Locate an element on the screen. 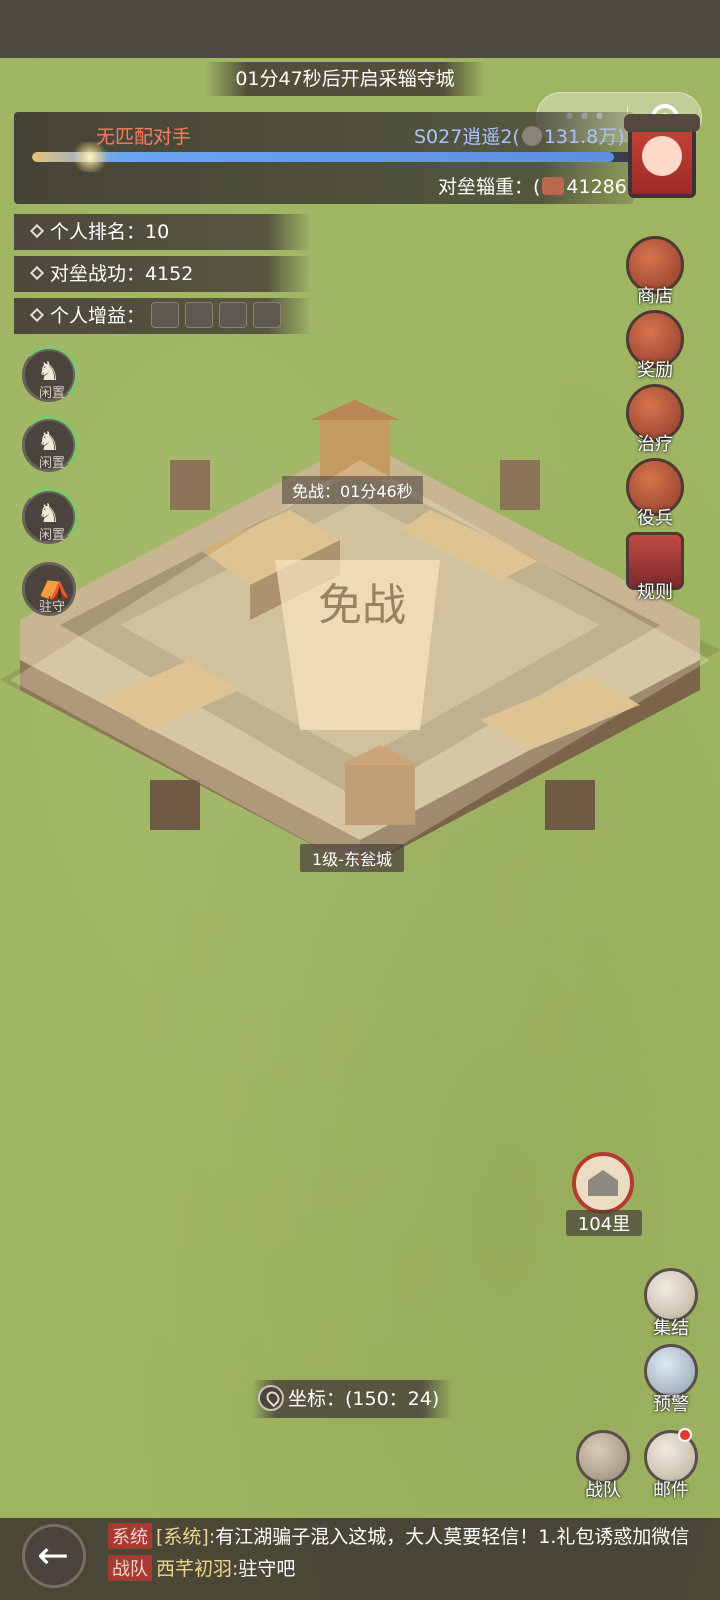  event-countdown-banner: 01分47秒后开启采辎夺城 is located at coordinates (345, 79).